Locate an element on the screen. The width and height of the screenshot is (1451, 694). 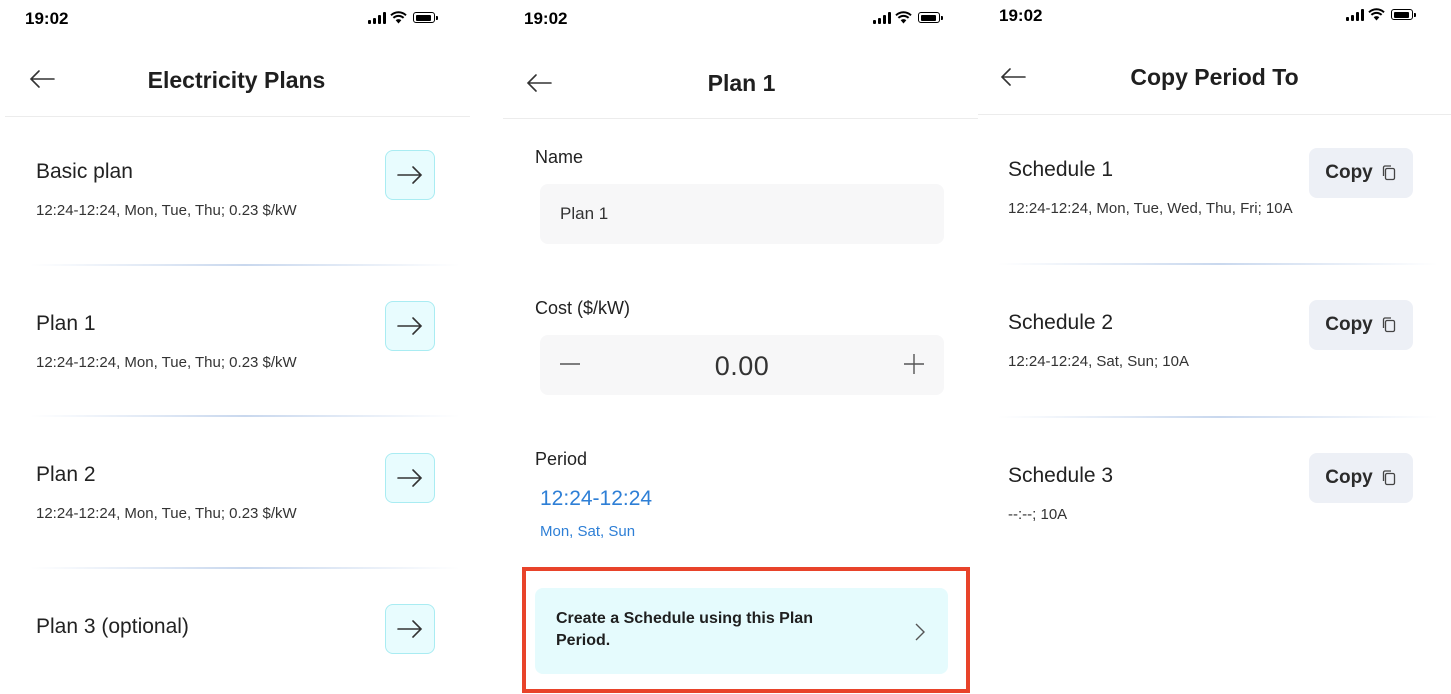
plan-item-3: Plan 3 (optional) is located at coordinates (236, 627).